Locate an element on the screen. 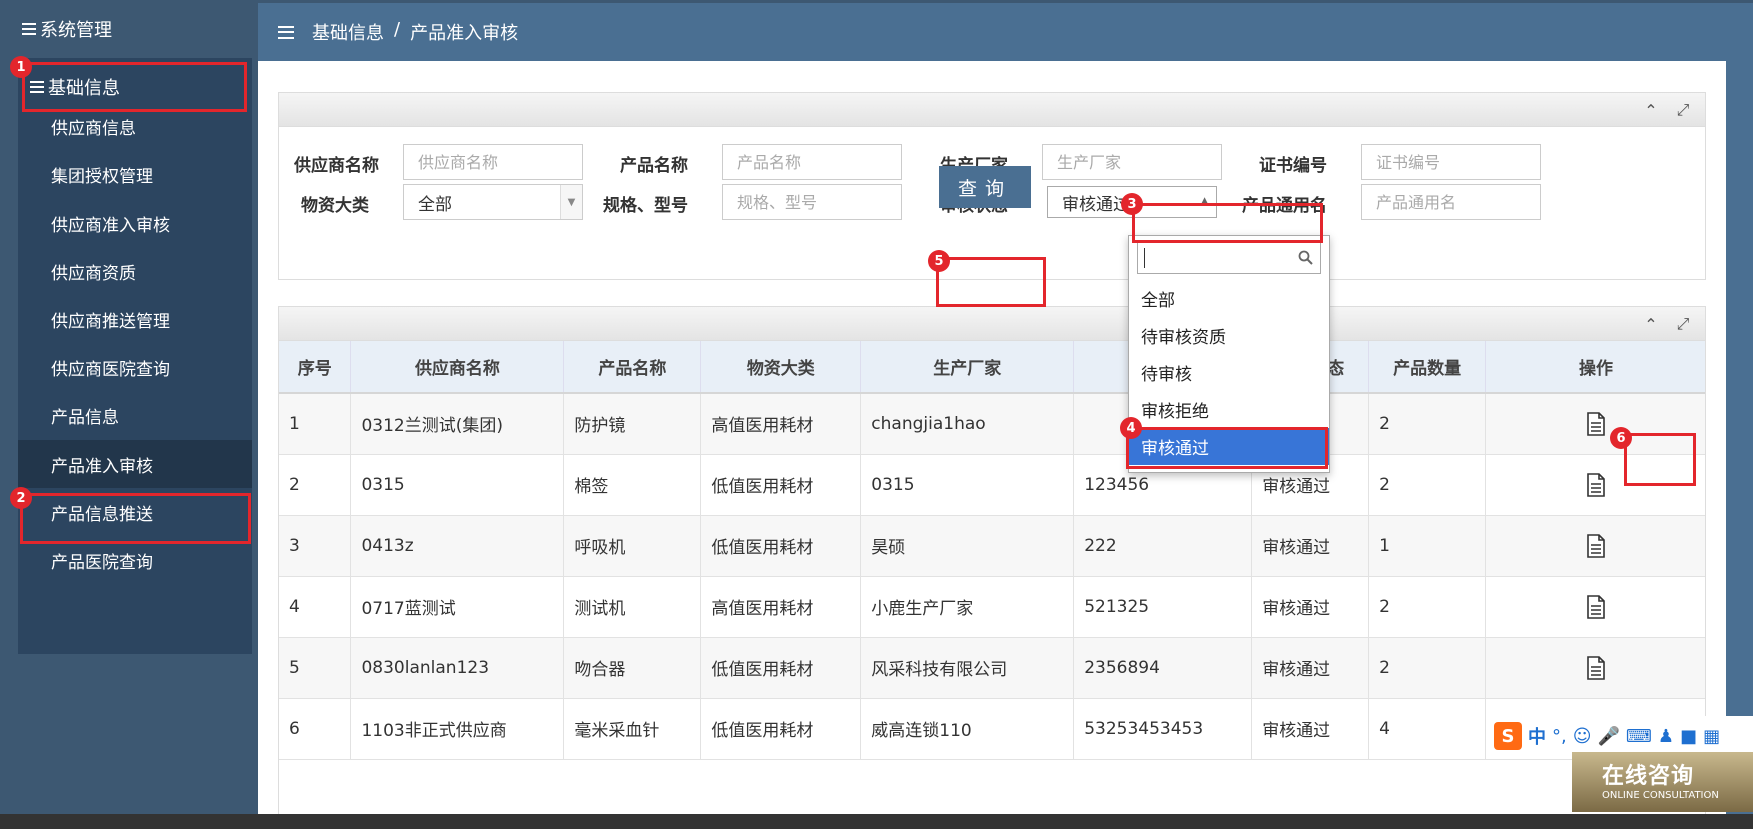  filter-panel-header: ⌃ ⤢ is located at coordinates (992, 110).